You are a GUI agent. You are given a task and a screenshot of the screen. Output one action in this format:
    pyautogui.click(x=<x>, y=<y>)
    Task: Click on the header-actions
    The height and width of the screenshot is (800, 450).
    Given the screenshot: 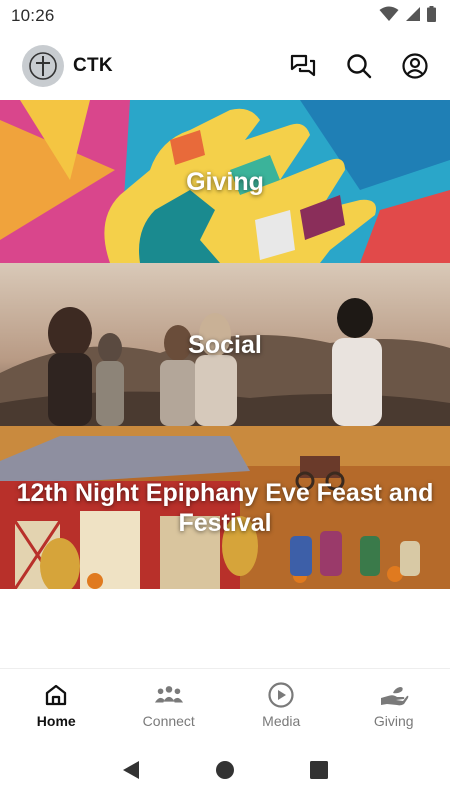 What is the action you would take?
    pyautogui.click(x=359, y=66)
    